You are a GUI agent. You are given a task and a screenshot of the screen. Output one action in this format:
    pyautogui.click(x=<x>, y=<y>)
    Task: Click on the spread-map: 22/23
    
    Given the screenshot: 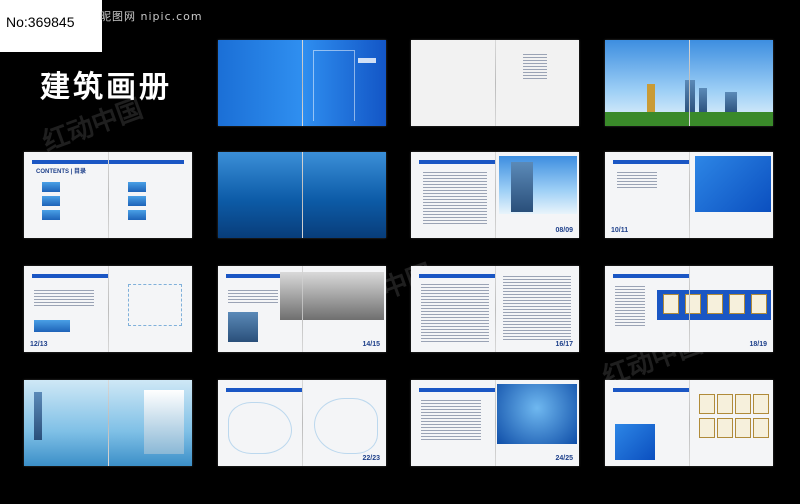 What is the action you would take?
    pyautogui.click(x=302, y=423)
    